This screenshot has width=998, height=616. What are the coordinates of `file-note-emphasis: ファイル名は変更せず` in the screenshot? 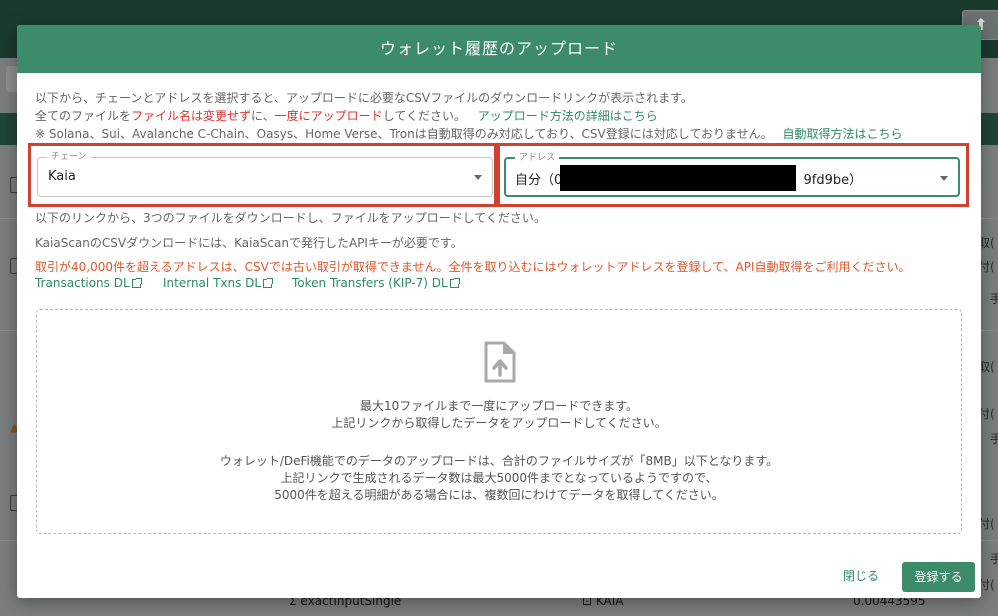 It's located at (191, 116).